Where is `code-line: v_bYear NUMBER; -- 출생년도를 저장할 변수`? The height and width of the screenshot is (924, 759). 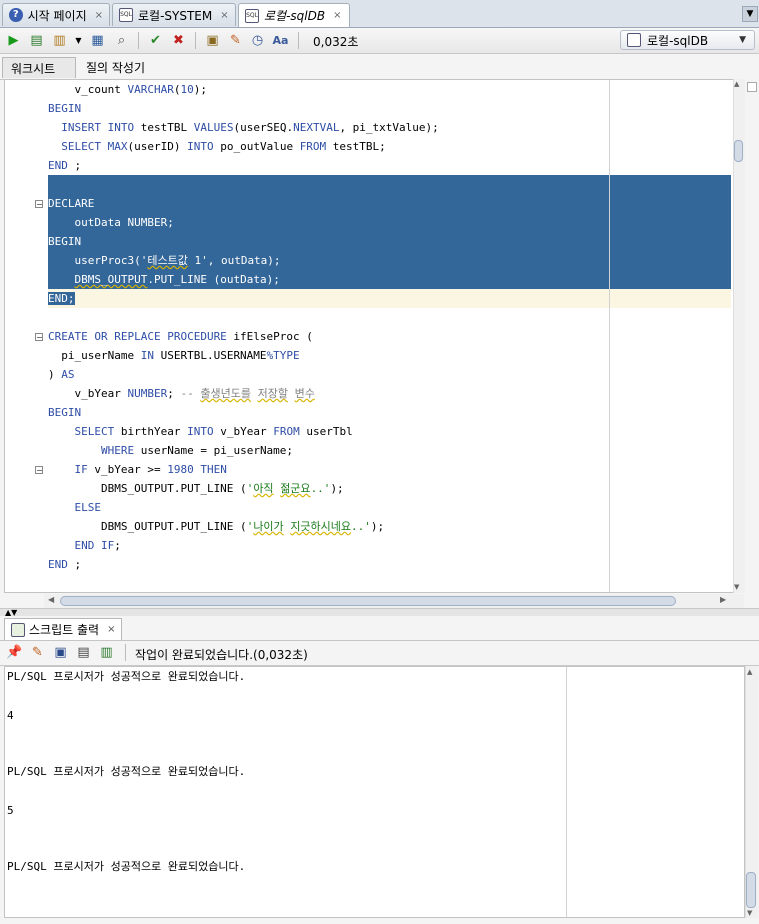
code-line: v_bYear NUMBER; -- 출생년도를 저장할 변수 is located at coordinates (181, 393).